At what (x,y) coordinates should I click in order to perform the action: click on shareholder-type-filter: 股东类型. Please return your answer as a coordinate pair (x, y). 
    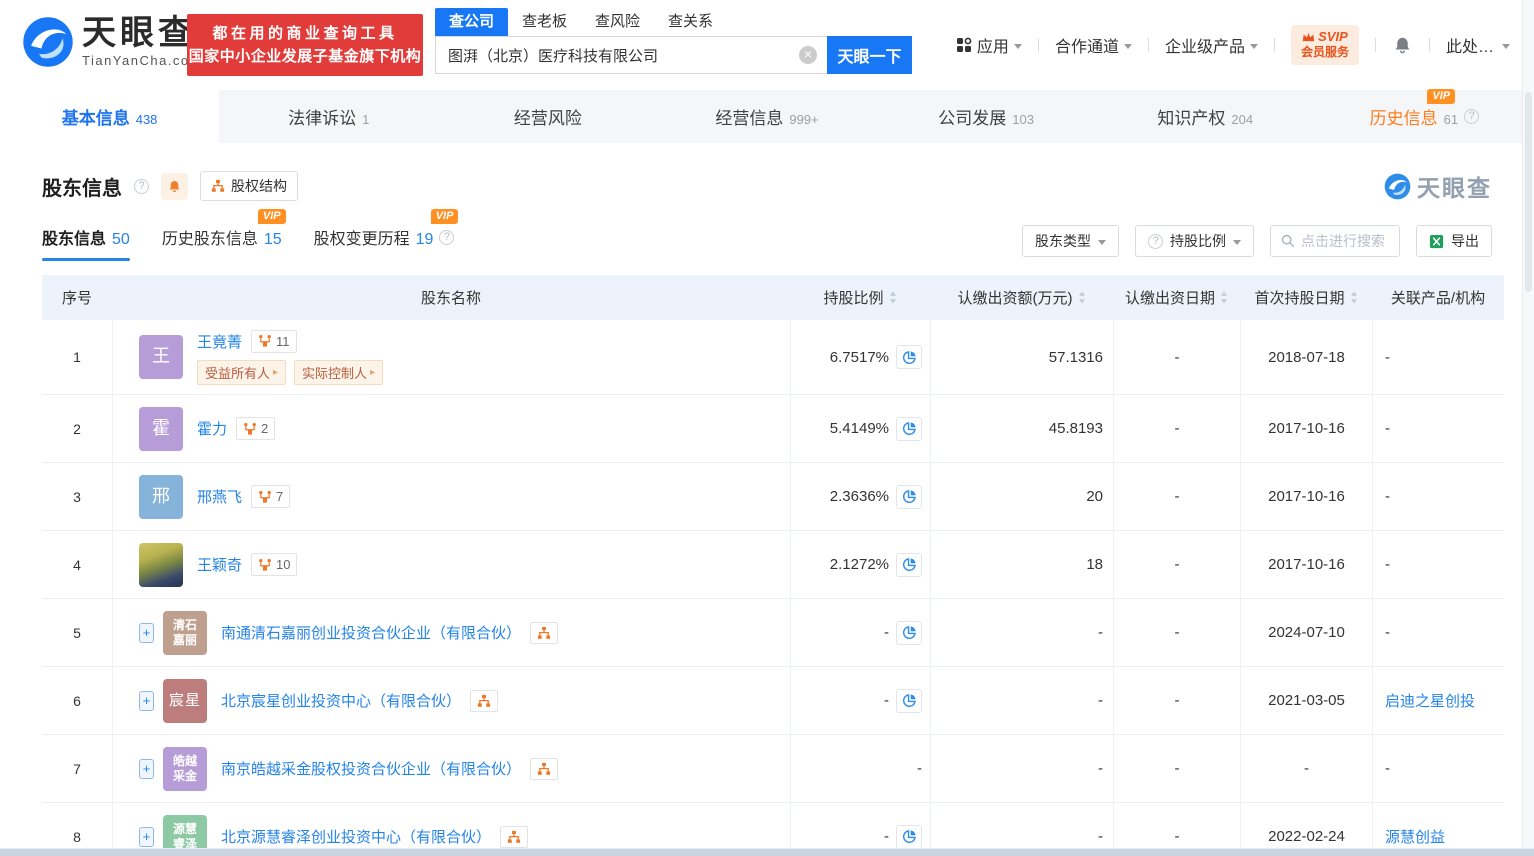
    Looking at the image, I should click on (1070, 241).